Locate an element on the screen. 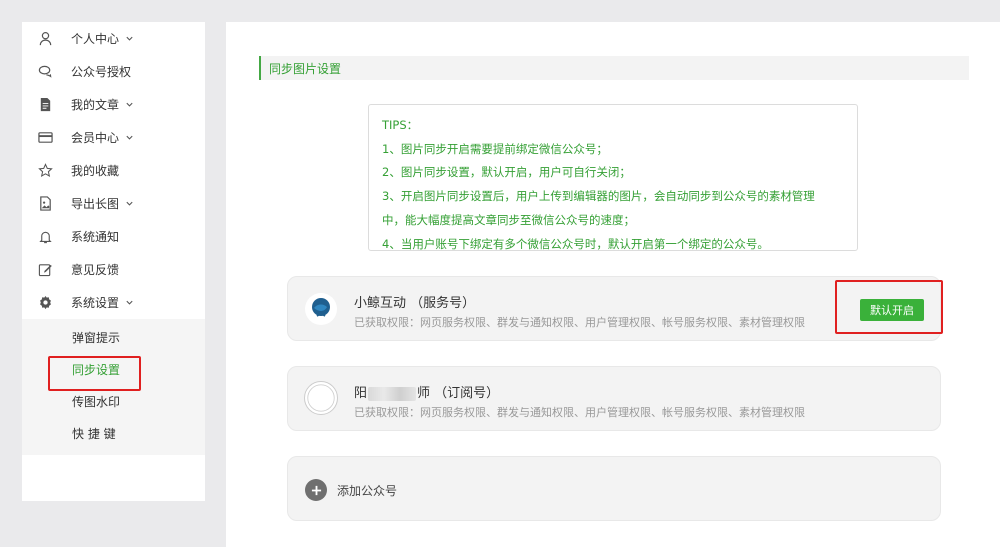 The image size is (1000, 547). settings-submenu: 弹窗提示 同步设置 传图水印 快 捷 键 is located at coordinates (113, 387).